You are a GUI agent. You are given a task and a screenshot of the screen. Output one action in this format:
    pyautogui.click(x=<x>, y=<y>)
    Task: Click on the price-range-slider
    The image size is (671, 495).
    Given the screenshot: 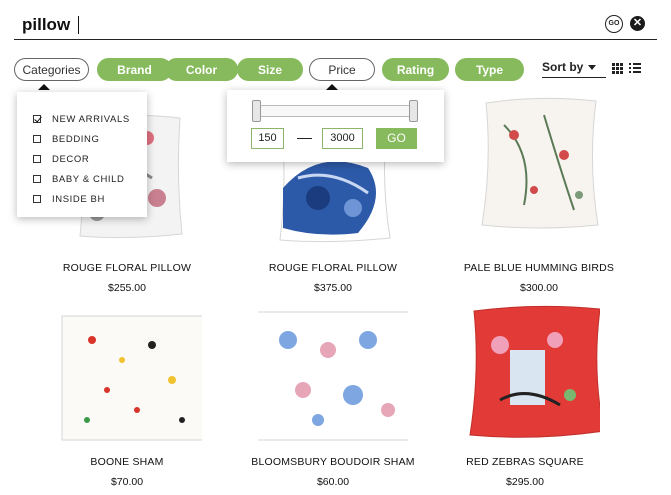 What is the action you would take?
    pyautogui.click(x=336, y=111)
    